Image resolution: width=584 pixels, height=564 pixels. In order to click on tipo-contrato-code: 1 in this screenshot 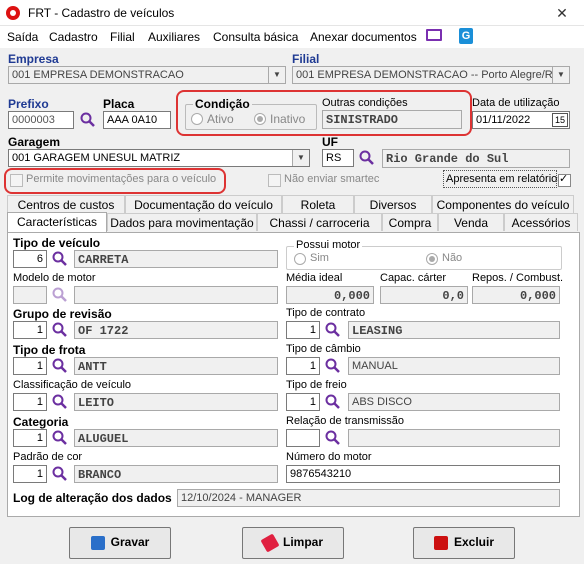, I will do `click(303, 330)`.